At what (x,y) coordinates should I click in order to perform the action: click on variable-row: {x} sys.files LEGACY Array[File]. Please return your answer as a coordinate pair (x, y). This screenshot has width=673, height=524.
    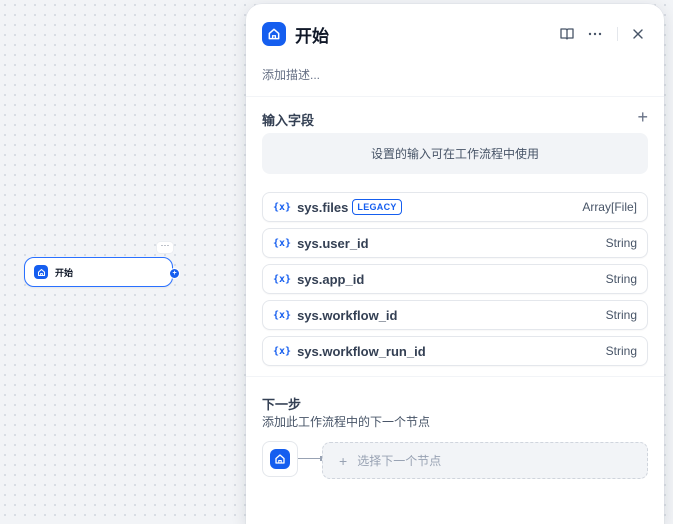
    Looking at the image, I should click on (455, 207).